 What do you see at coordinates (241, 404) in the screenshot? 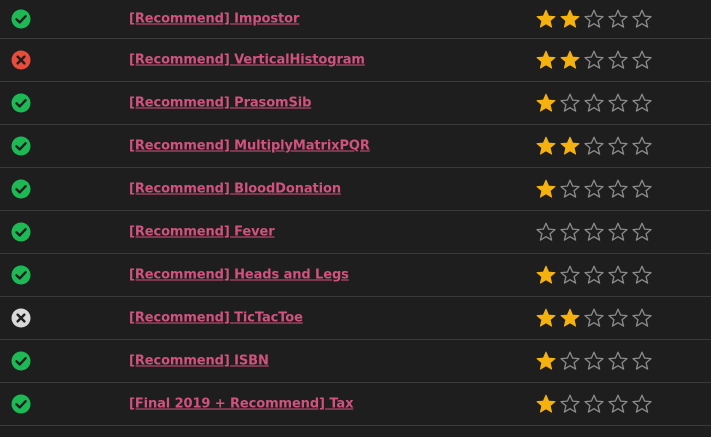
I see `problem-title-link: [Final 2019 + Recommend] Tax` at bounding box center [241, 404].